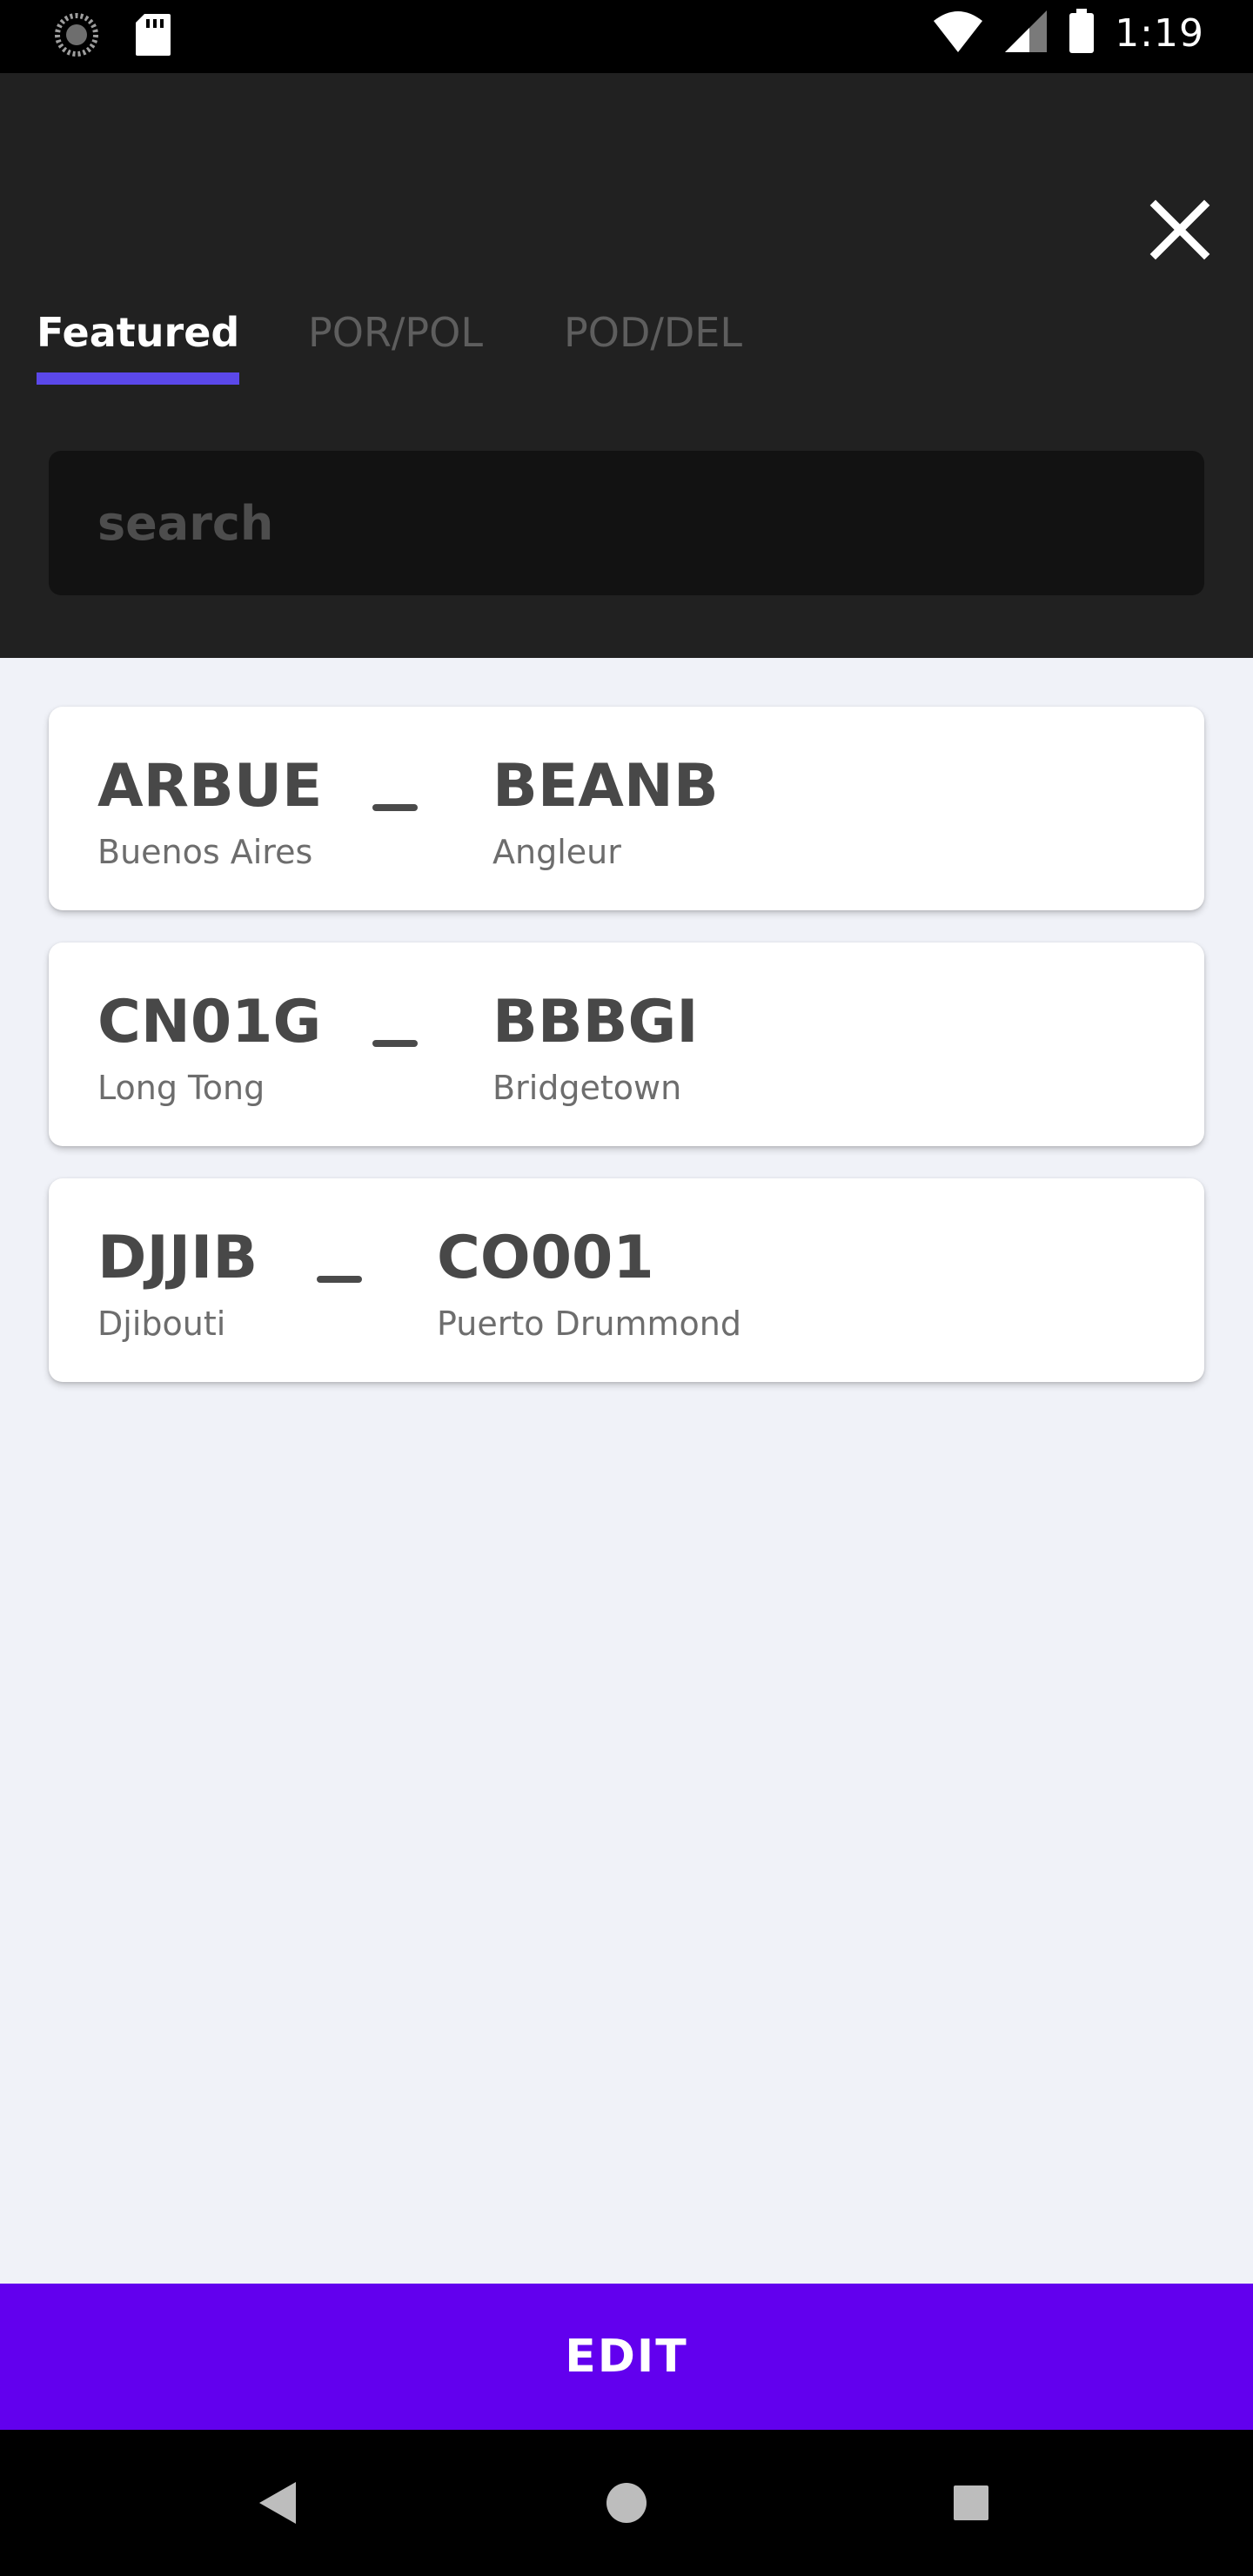  I want to click on close-button, so click(1180, 230).